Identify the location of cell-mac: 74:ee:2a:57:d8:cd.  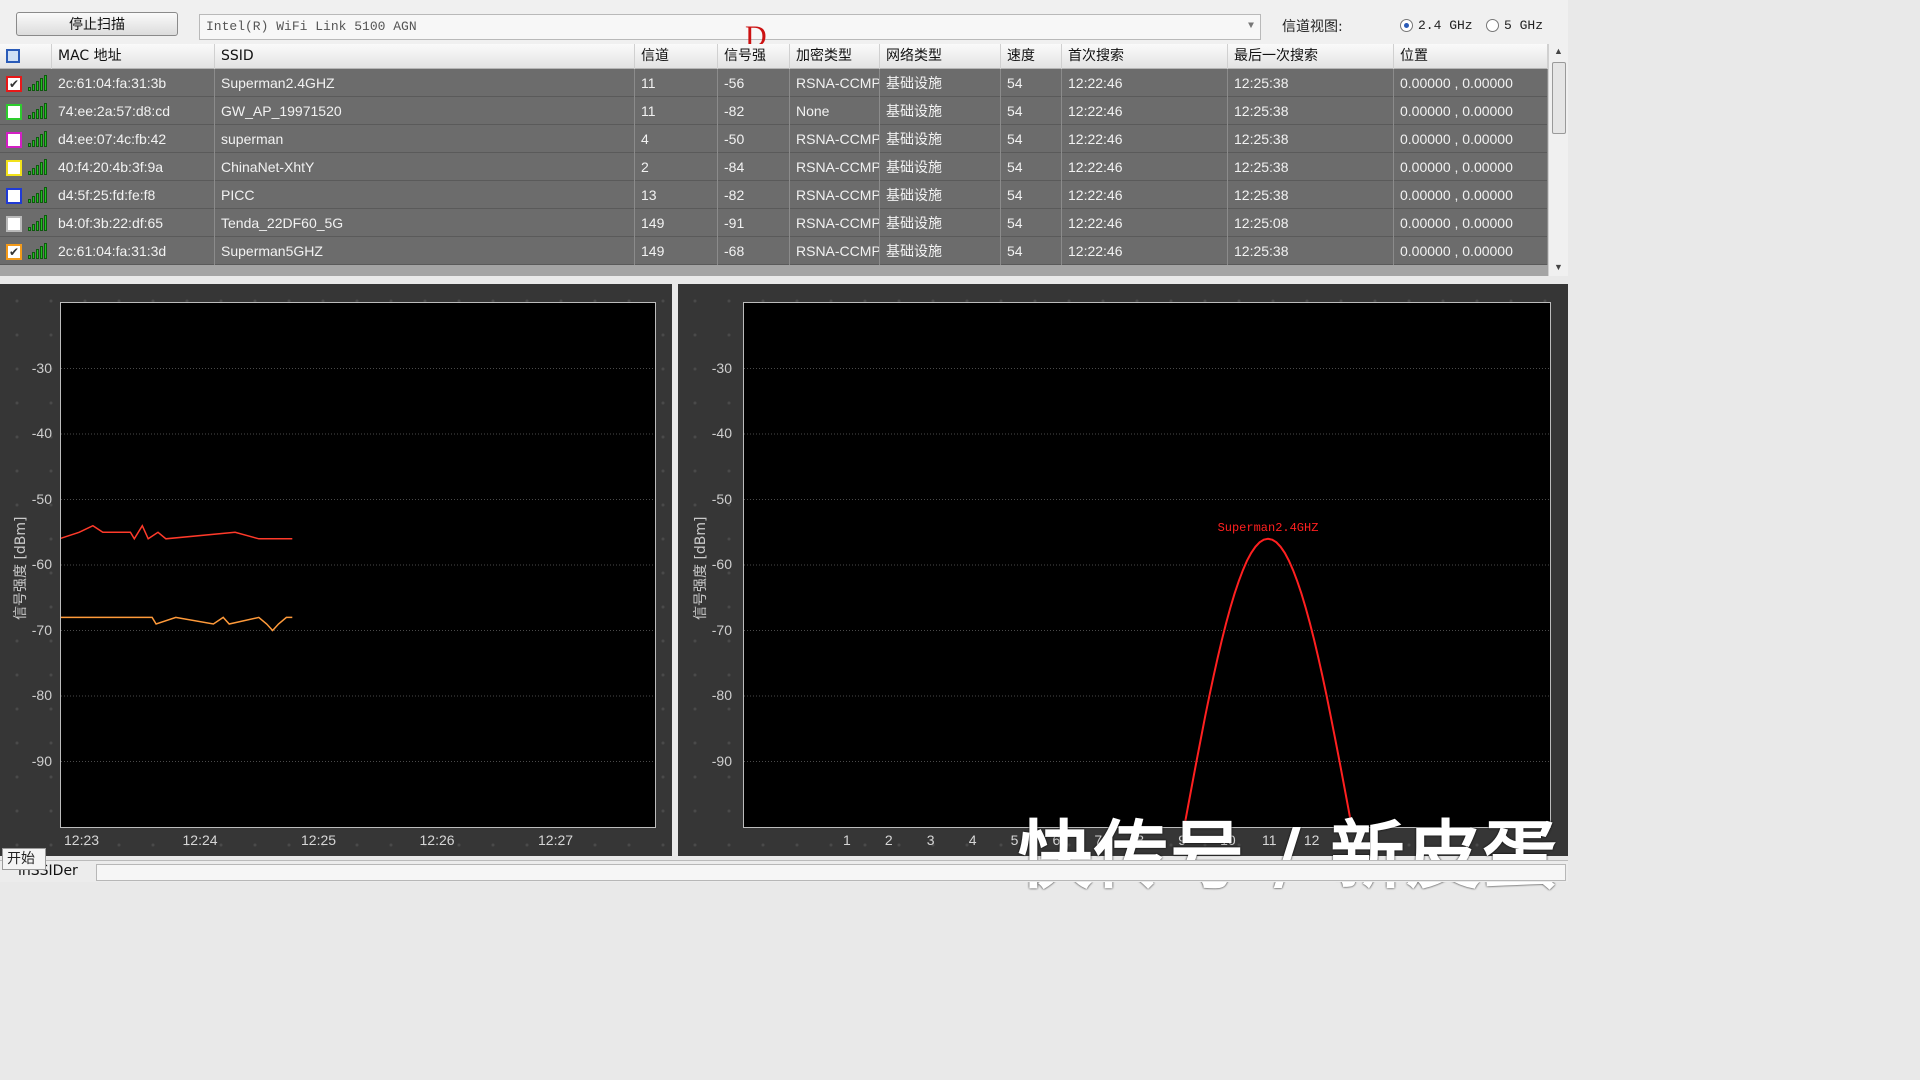
(133, 111).